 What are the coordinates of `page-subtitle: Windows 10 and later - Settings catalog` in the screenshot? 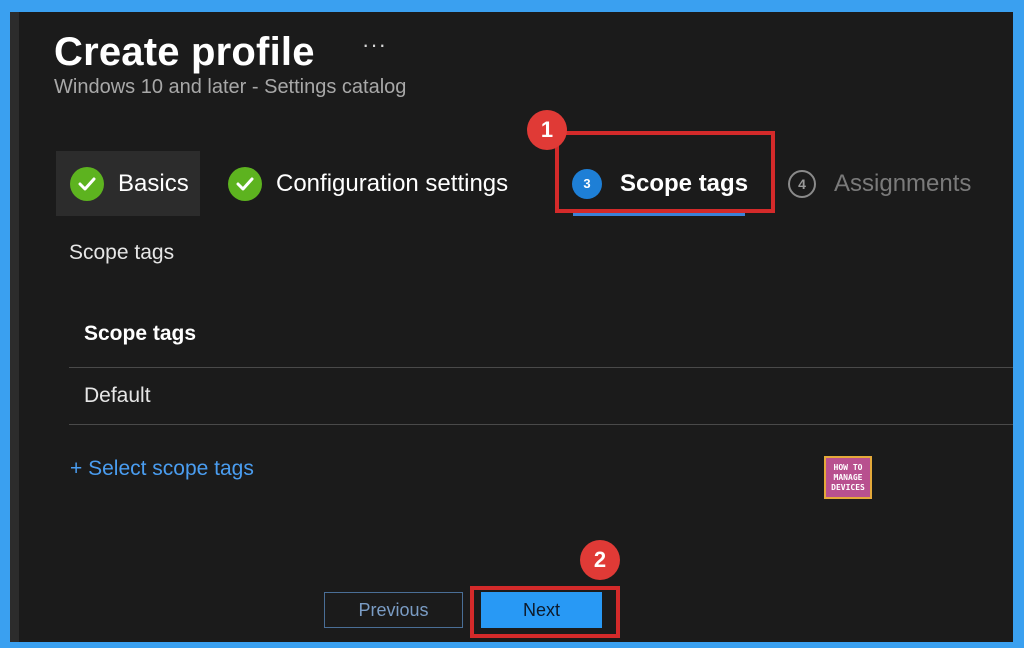 It's located at (230, 87).